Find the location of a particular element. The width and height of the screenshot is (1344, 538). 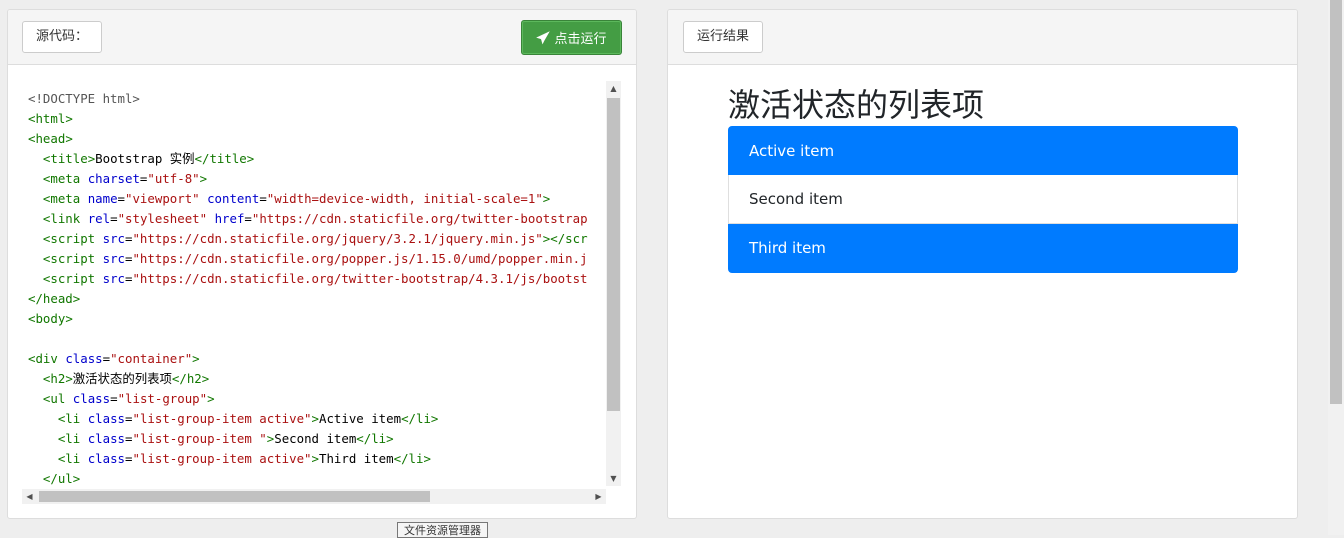

source-panel-header: 源代码： 点击运行 is located at coordinates (322, 37).